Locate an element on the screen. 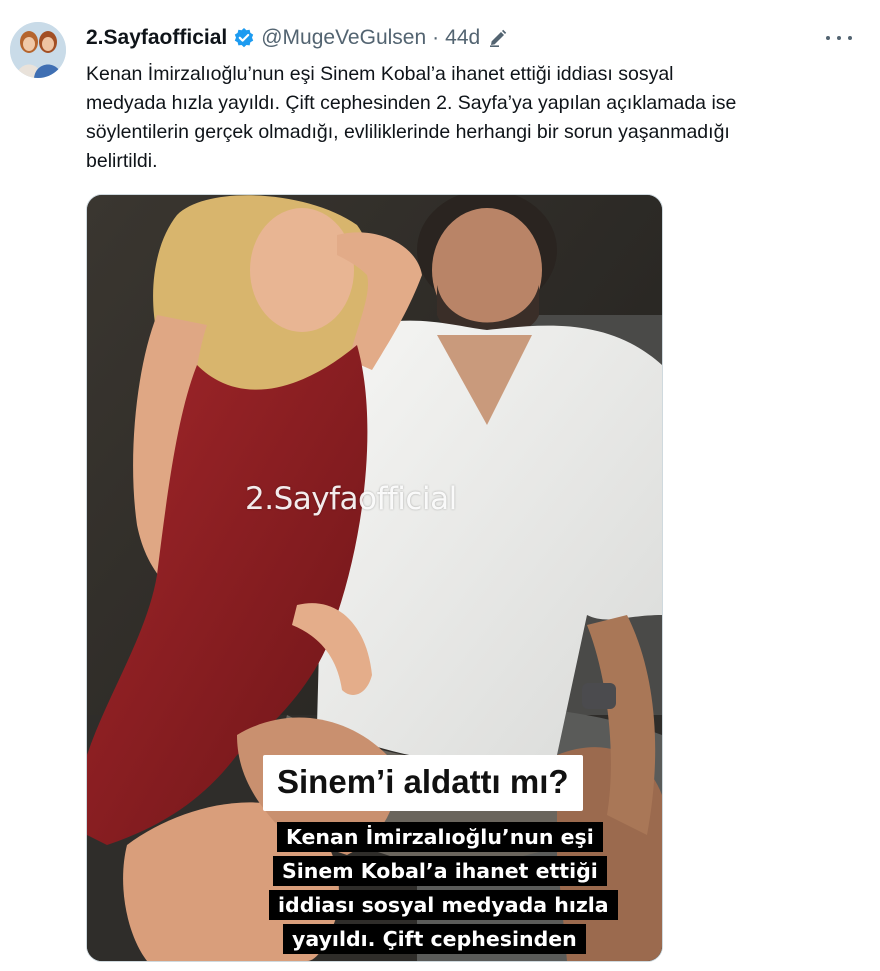 Image resolution: width=880 pixels, height=971 pixels. verified-badge-icon is located at coordinates (244, 38).